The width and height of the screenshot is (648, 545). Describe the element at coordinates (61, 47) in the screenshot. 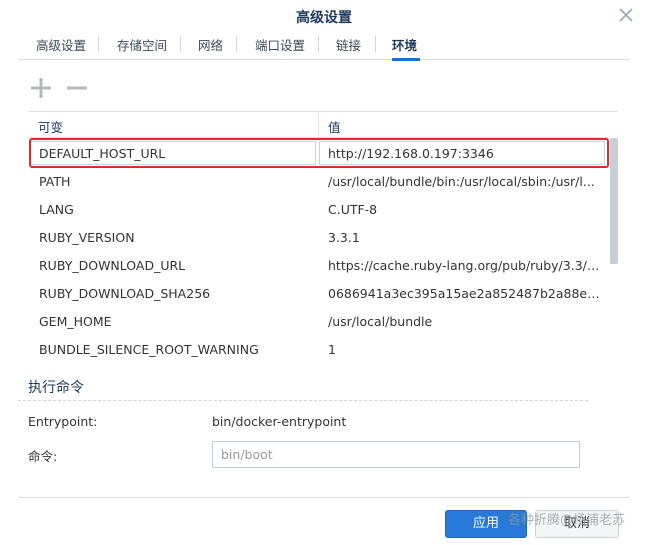

I see `tab-advanced-settings: 高级设置` at that location.